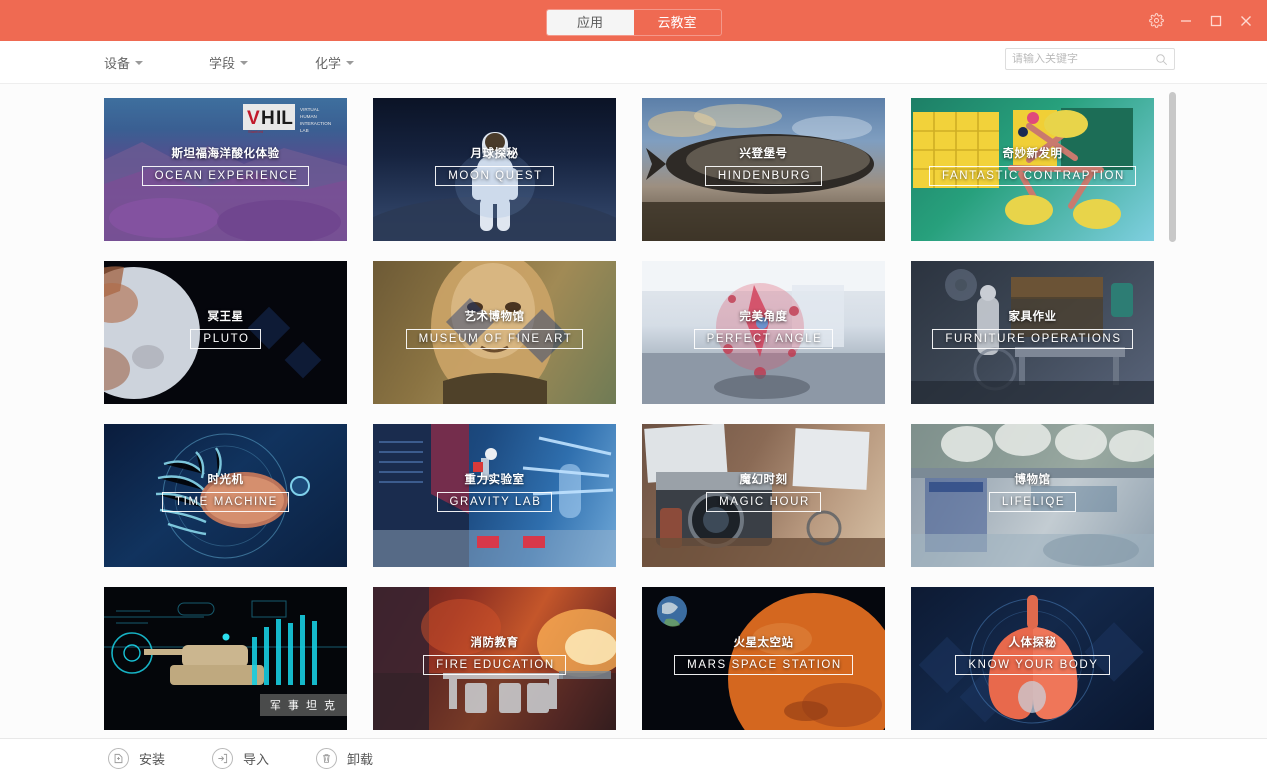 This screenshot has width=1267, height=778. What do you see at coordinates (225, 495) in the screenshot?
I see `app-card: 时光机 TIME MACHINE` at bounding box center [225, 495].